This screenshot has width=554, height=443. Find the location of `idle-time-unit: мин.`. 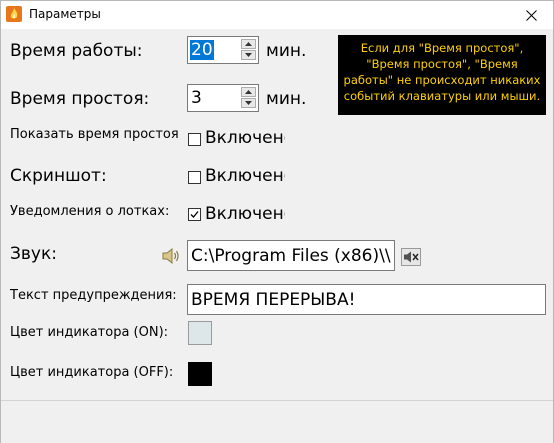

idle-time-unit: мин. is located at coordinates (286, 99).